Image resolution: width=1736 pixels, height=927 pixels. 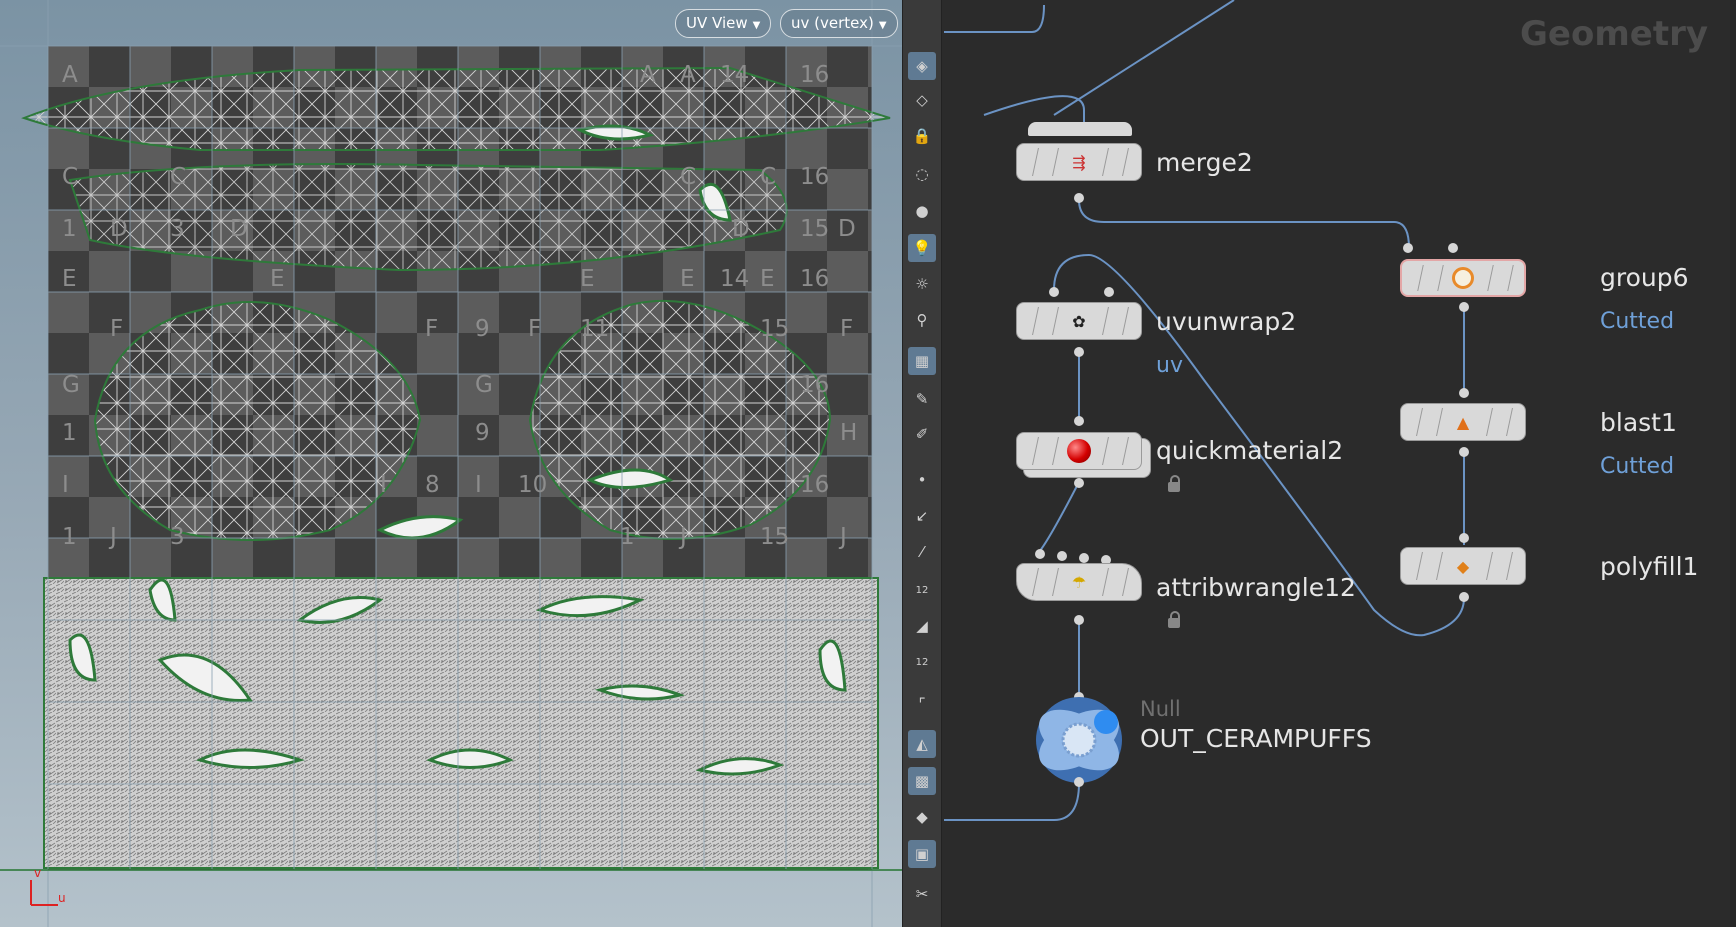 I want to click on sphere-icon: ●, so click(x=922, y=211).